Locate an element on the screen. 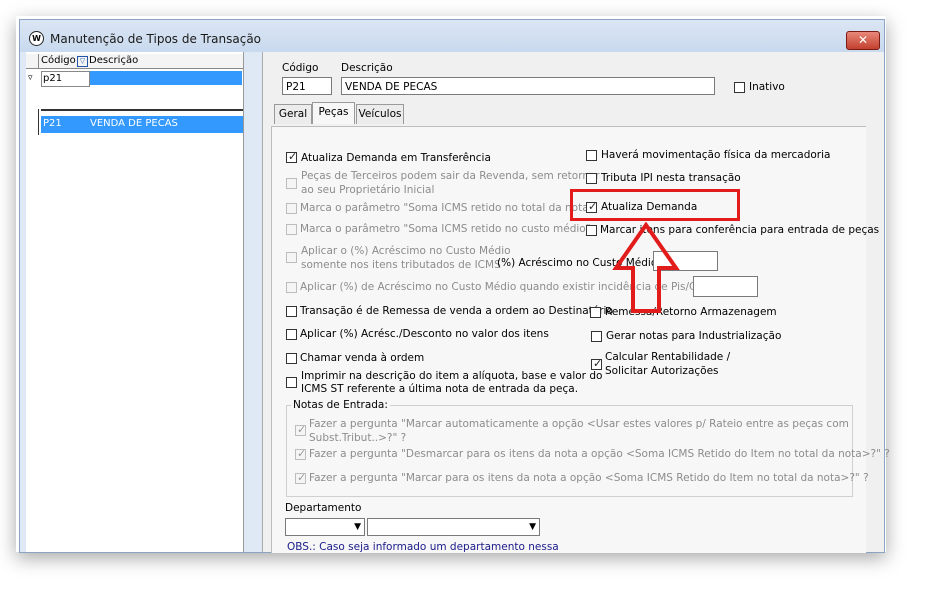 The image size is (933, 602). window-title: Manutenção de Tipos de Transação is located at coordinates (156, 39).